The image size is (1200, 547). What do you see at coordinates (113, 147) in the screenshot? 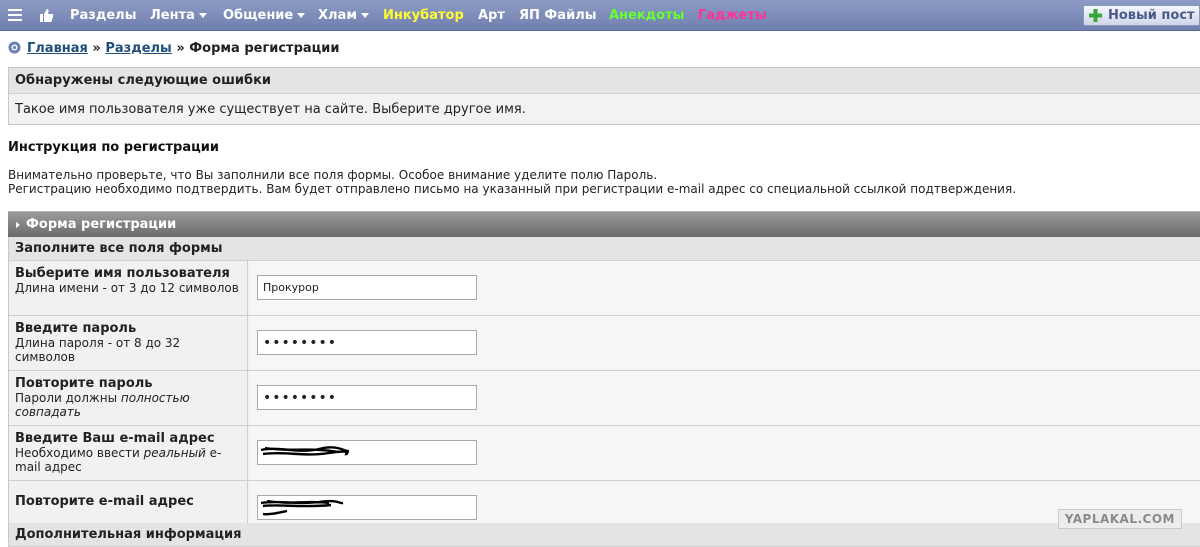
I see `instructions-title: Инструкция по регистрации` at bounding box center [113, 147].